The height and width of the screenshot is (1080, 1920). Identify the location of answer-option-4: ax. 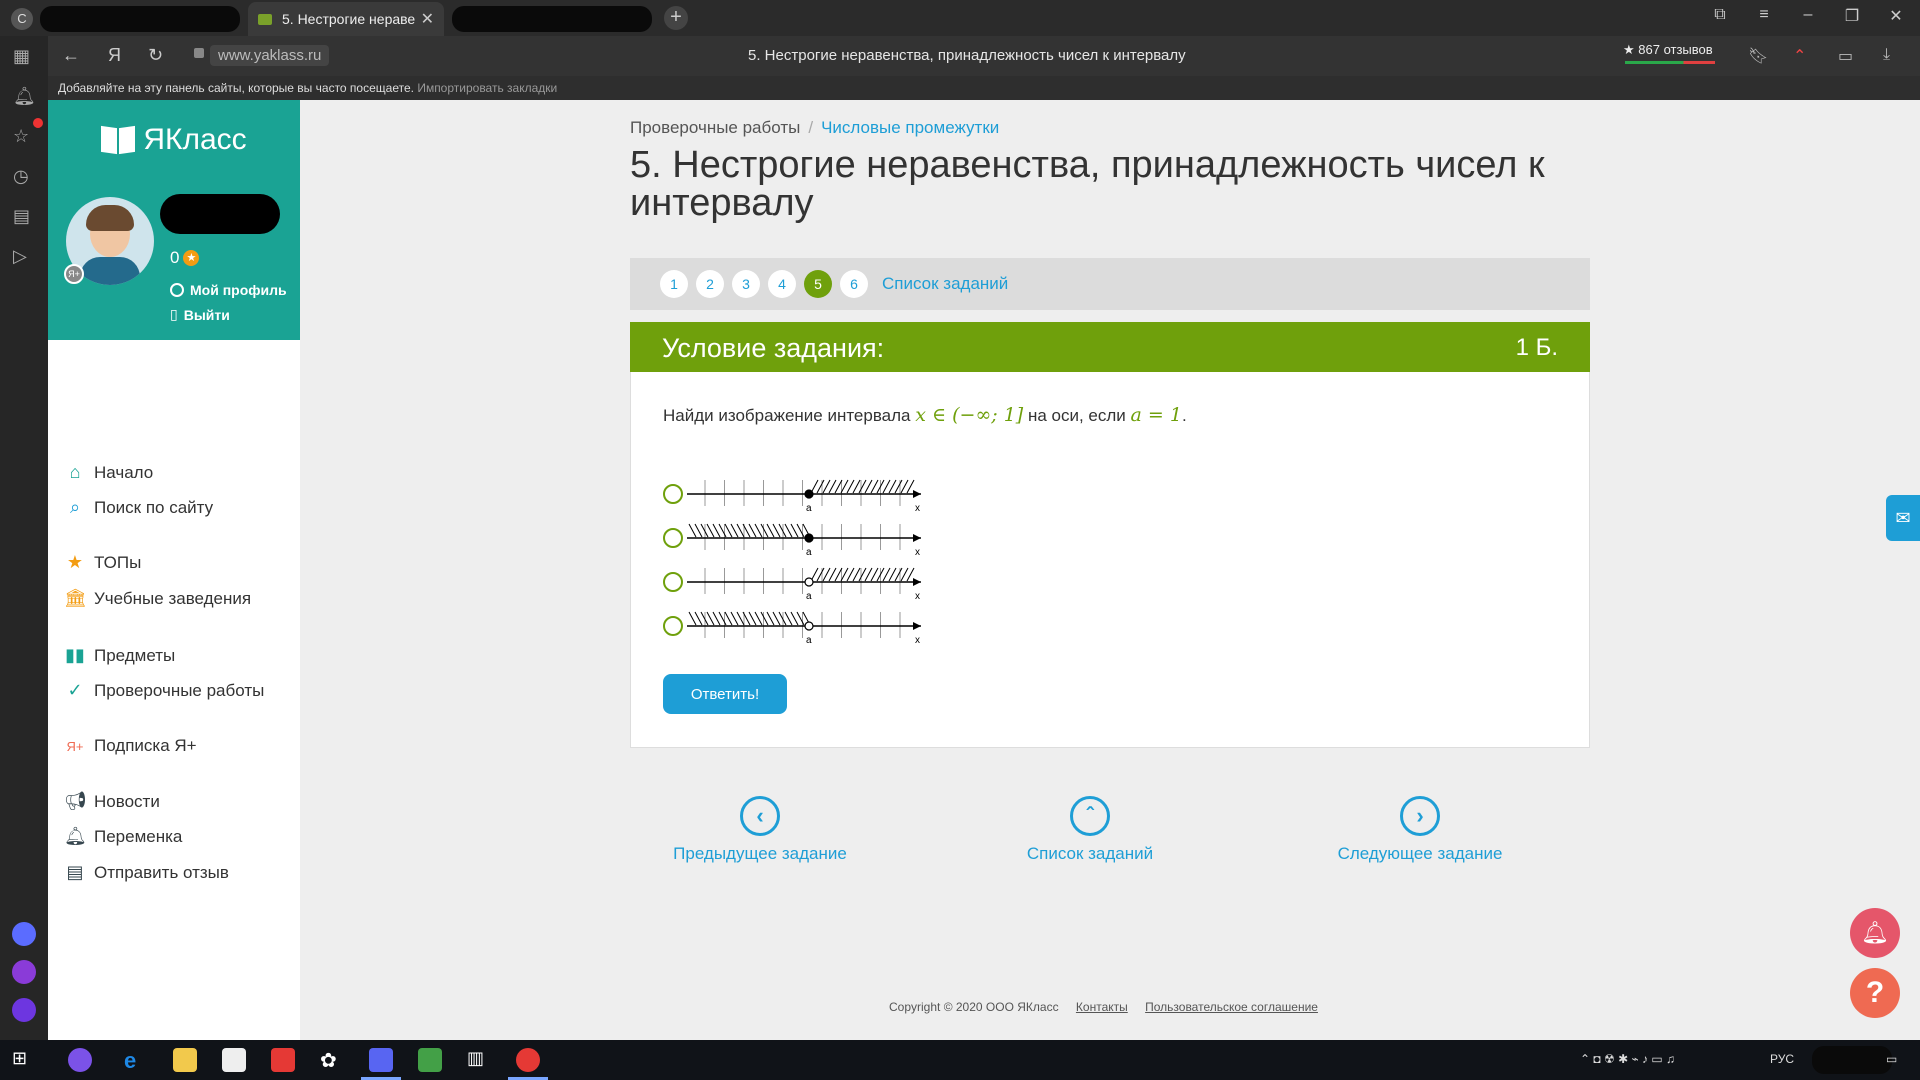
(813, 626).